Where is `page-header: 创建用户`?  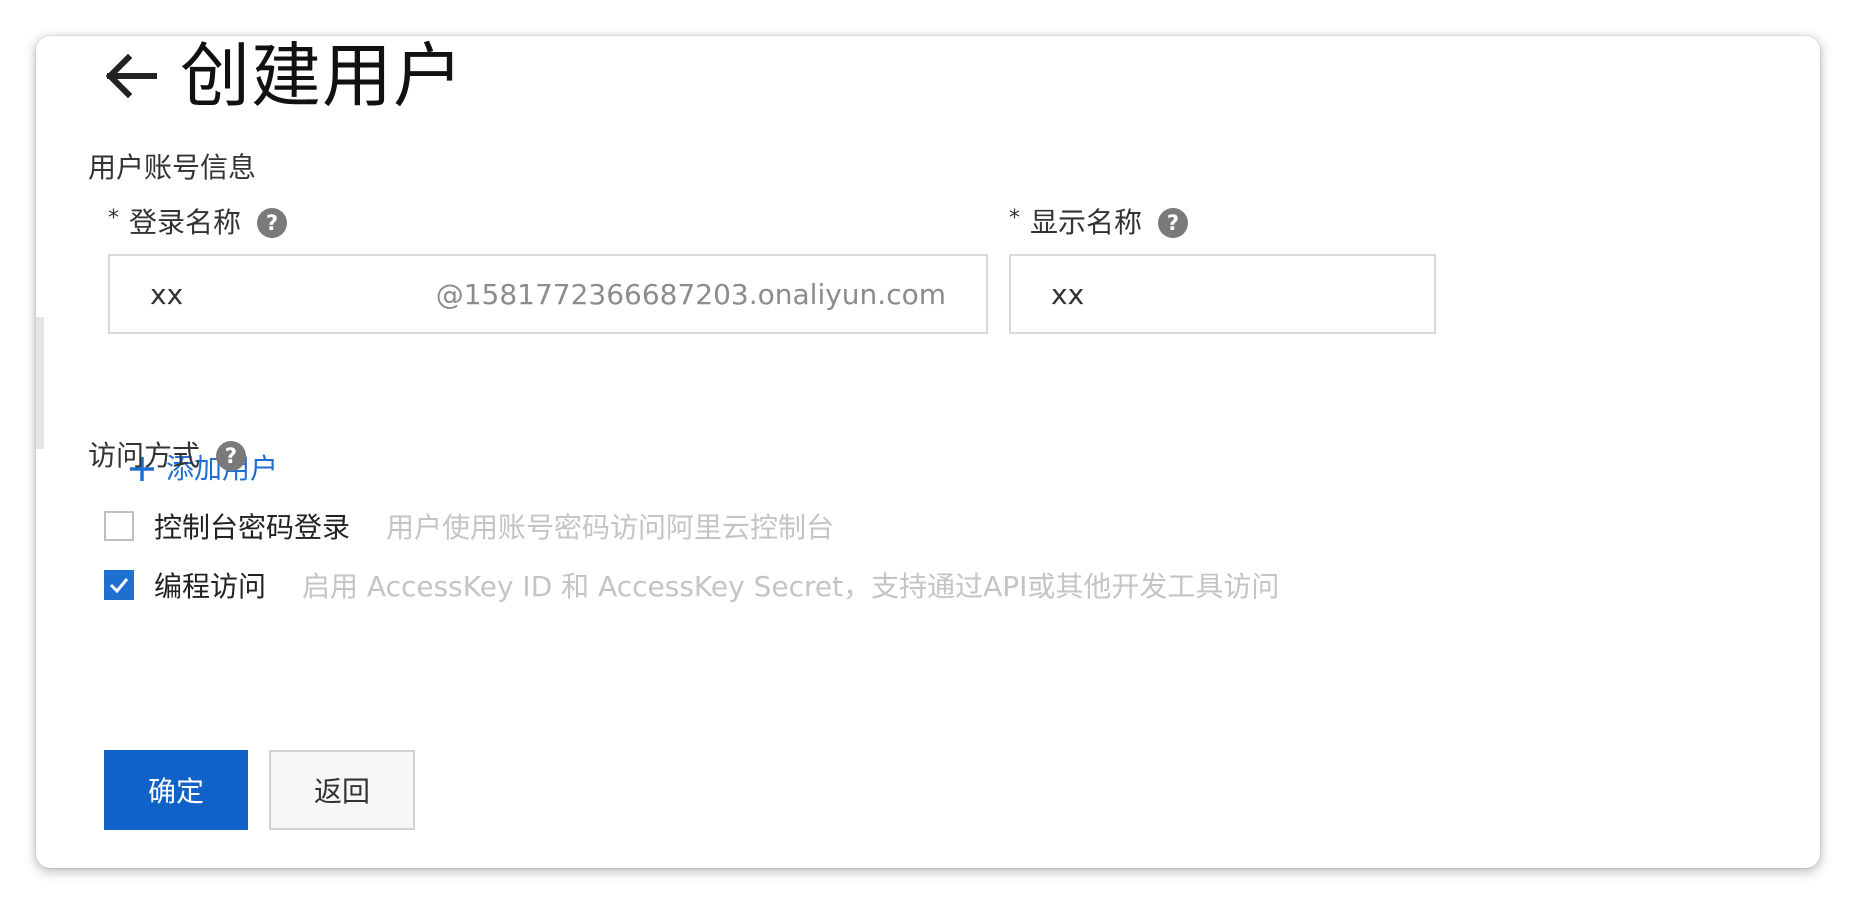 page-header: 创建用户 is located at coordinates (283, 76).